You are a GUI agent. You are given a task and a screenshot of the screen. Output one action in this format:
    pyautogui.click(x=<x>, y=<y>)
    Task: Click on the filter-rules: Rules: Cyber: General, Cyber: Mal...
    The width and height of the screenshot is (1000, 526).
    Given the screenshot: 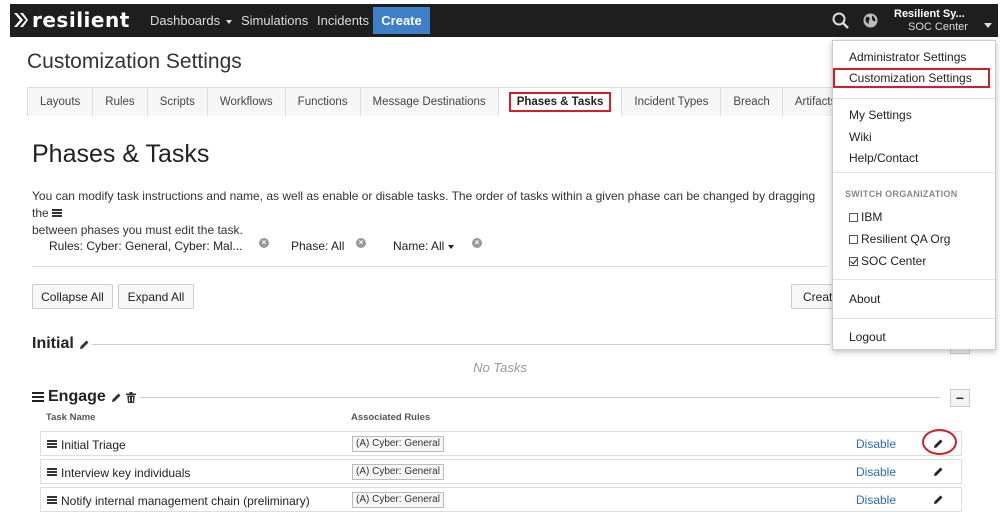 What is the action you would take?
    pyautogui.click(x=145, y=246)
    